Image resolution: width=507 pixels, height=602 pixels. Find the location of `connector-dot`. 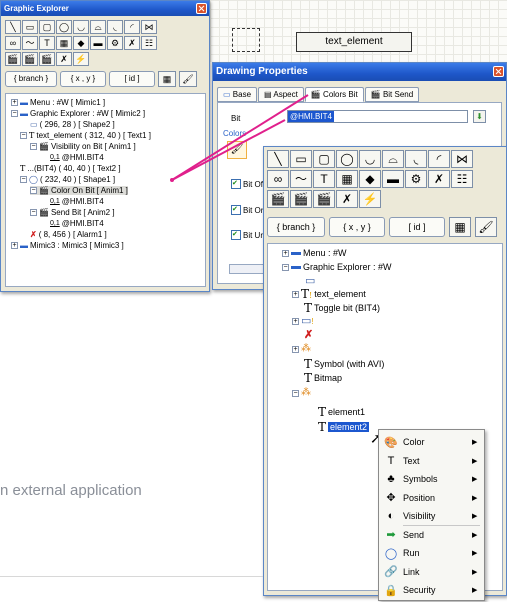

connector-dot is located at coordinates (172, 180).